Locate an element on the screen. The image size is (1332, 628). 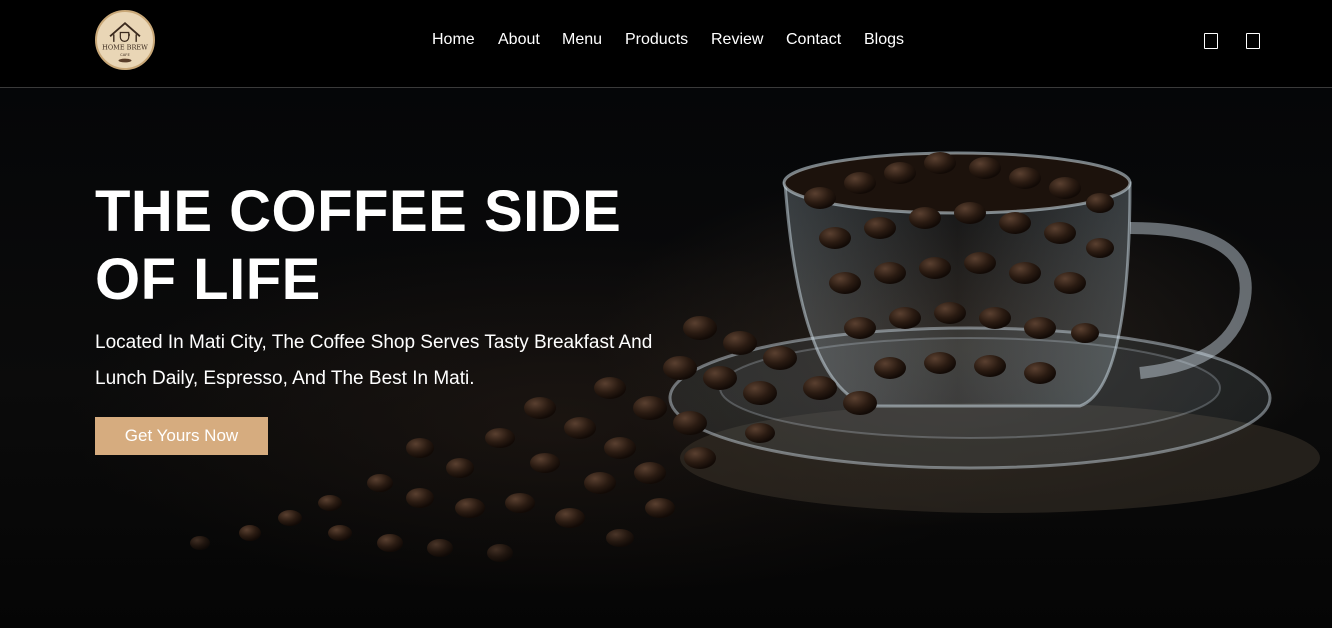
nav-menu: Menu is located at coordinates (582, 40).